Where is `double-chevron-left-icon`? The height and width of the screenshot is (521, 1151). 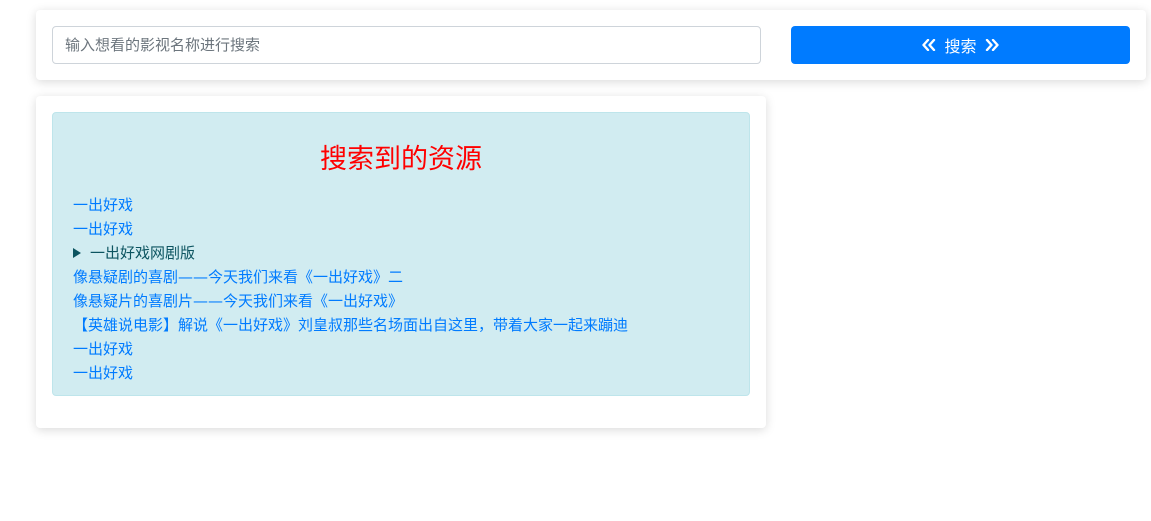 double-chevron-left-icon is located at coordinates (929, 45).